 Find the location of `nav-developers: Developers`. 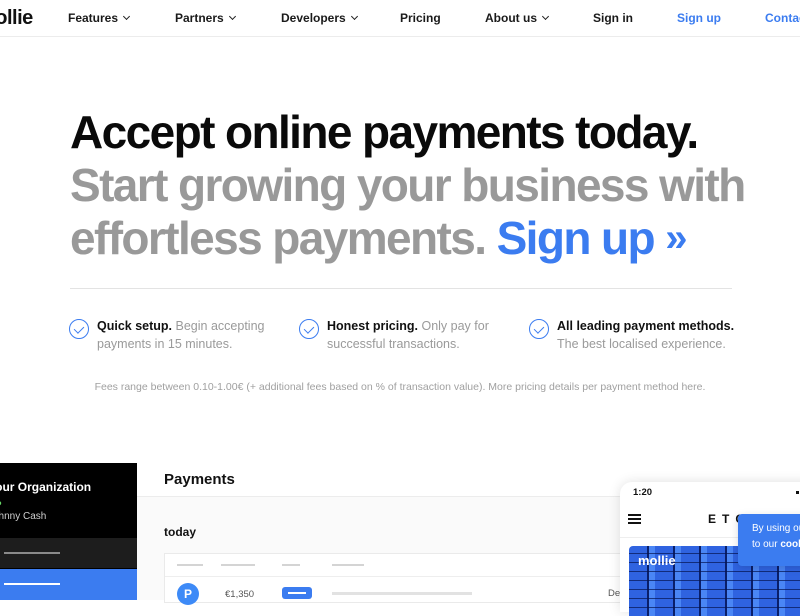

nav-developers: Developers is located at coordinates (319, 18).